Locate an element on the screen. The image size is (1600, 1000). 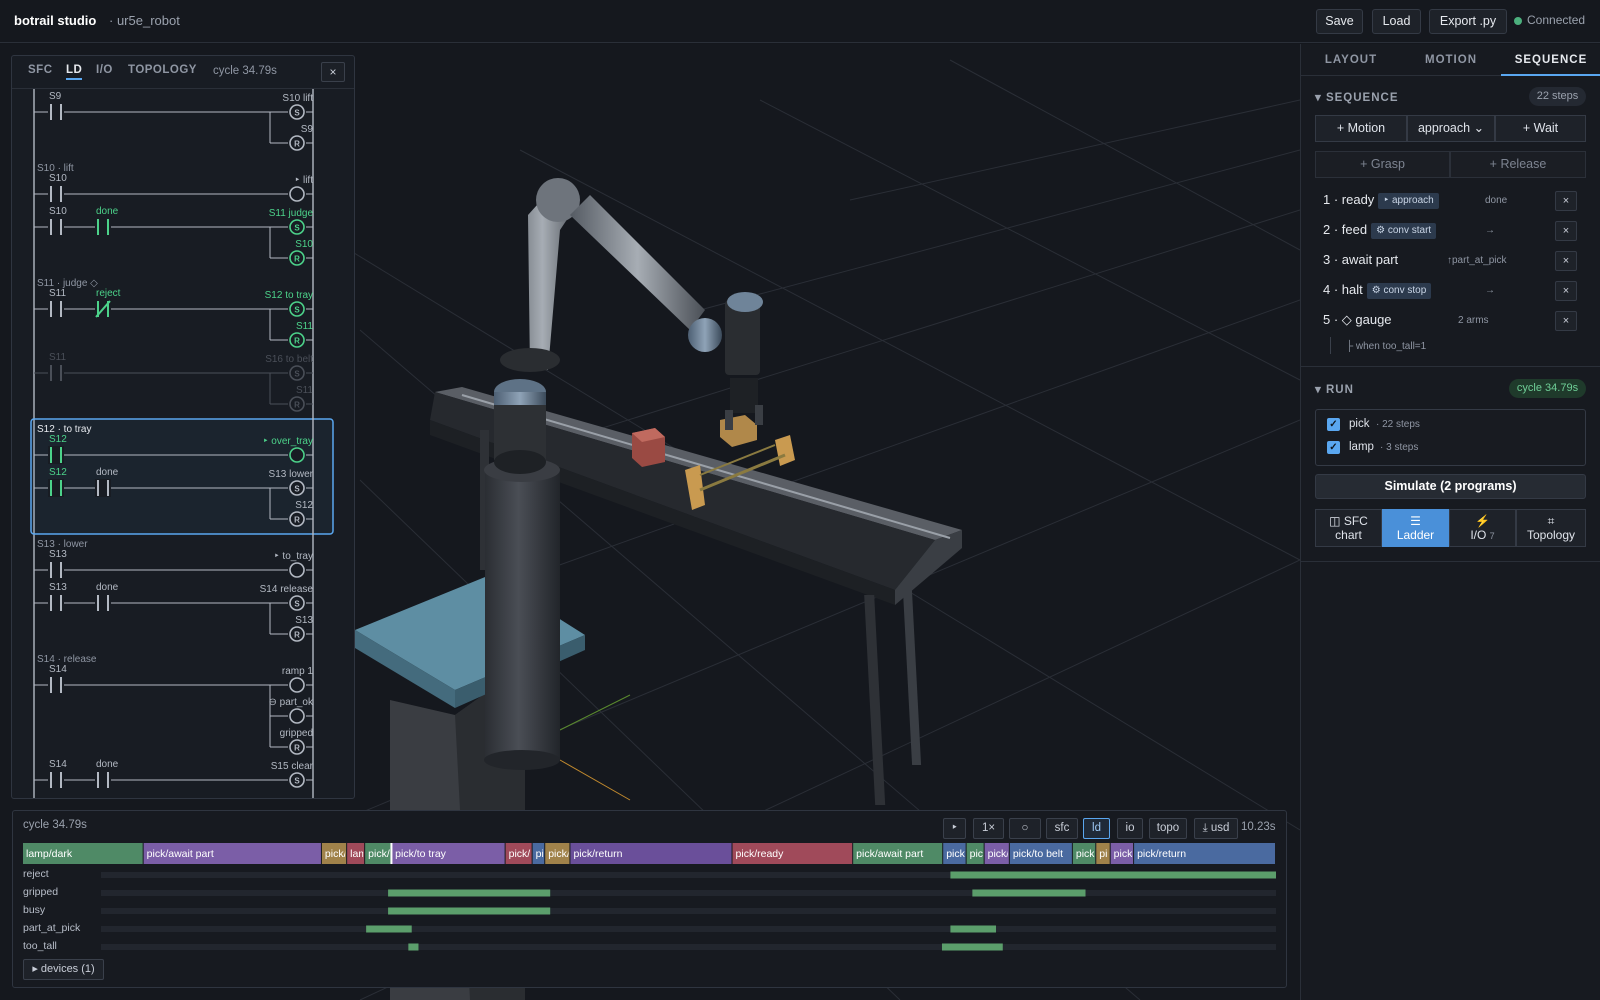
devices-toggle: ▸ devices (1) is located at coordinates (63, 969).